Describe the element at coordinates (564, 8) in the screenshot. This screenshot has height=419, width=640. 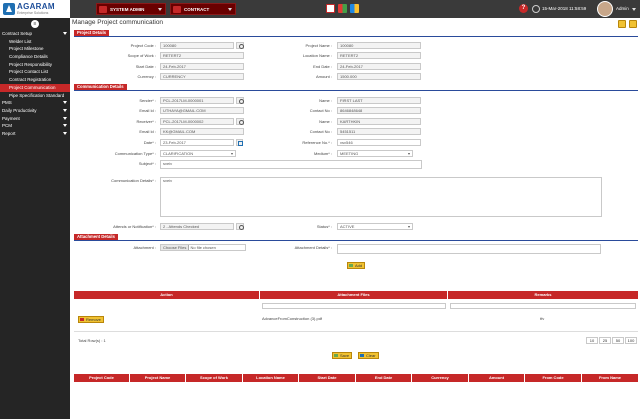
I see `current-datetime: 15-Mar-2018 11:58:59` at that location.